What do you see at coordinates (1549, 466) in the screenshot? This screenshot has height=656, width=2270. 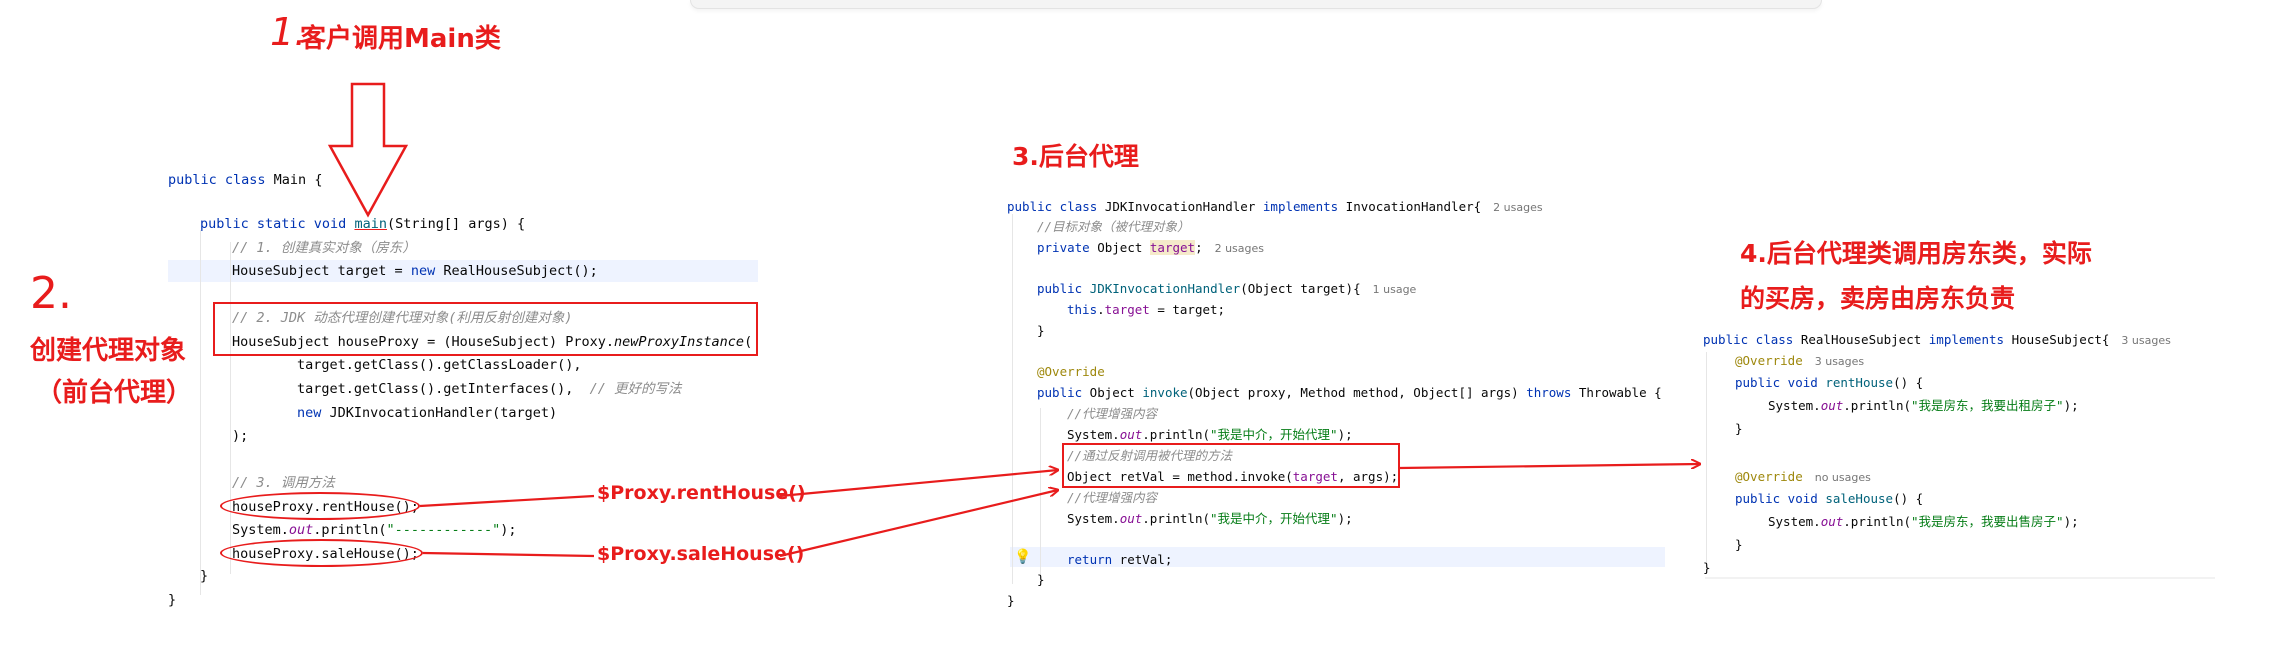 I see `arrow-handler-to-real` at bounding box center [1549, 466].